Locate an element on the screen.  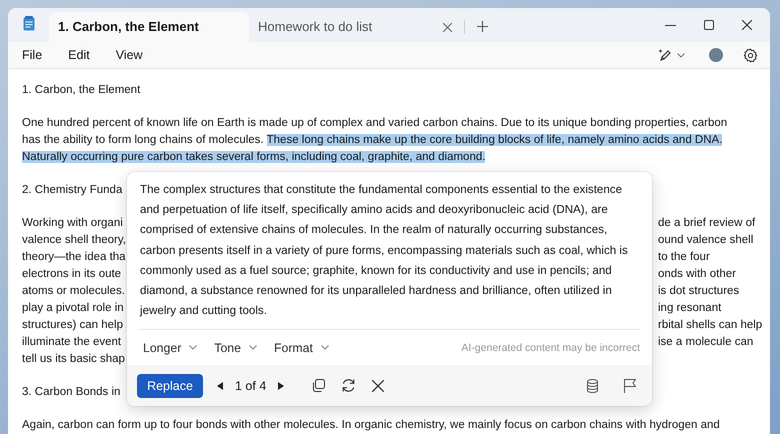
avatar-icon is located at coordinates (716, 55).